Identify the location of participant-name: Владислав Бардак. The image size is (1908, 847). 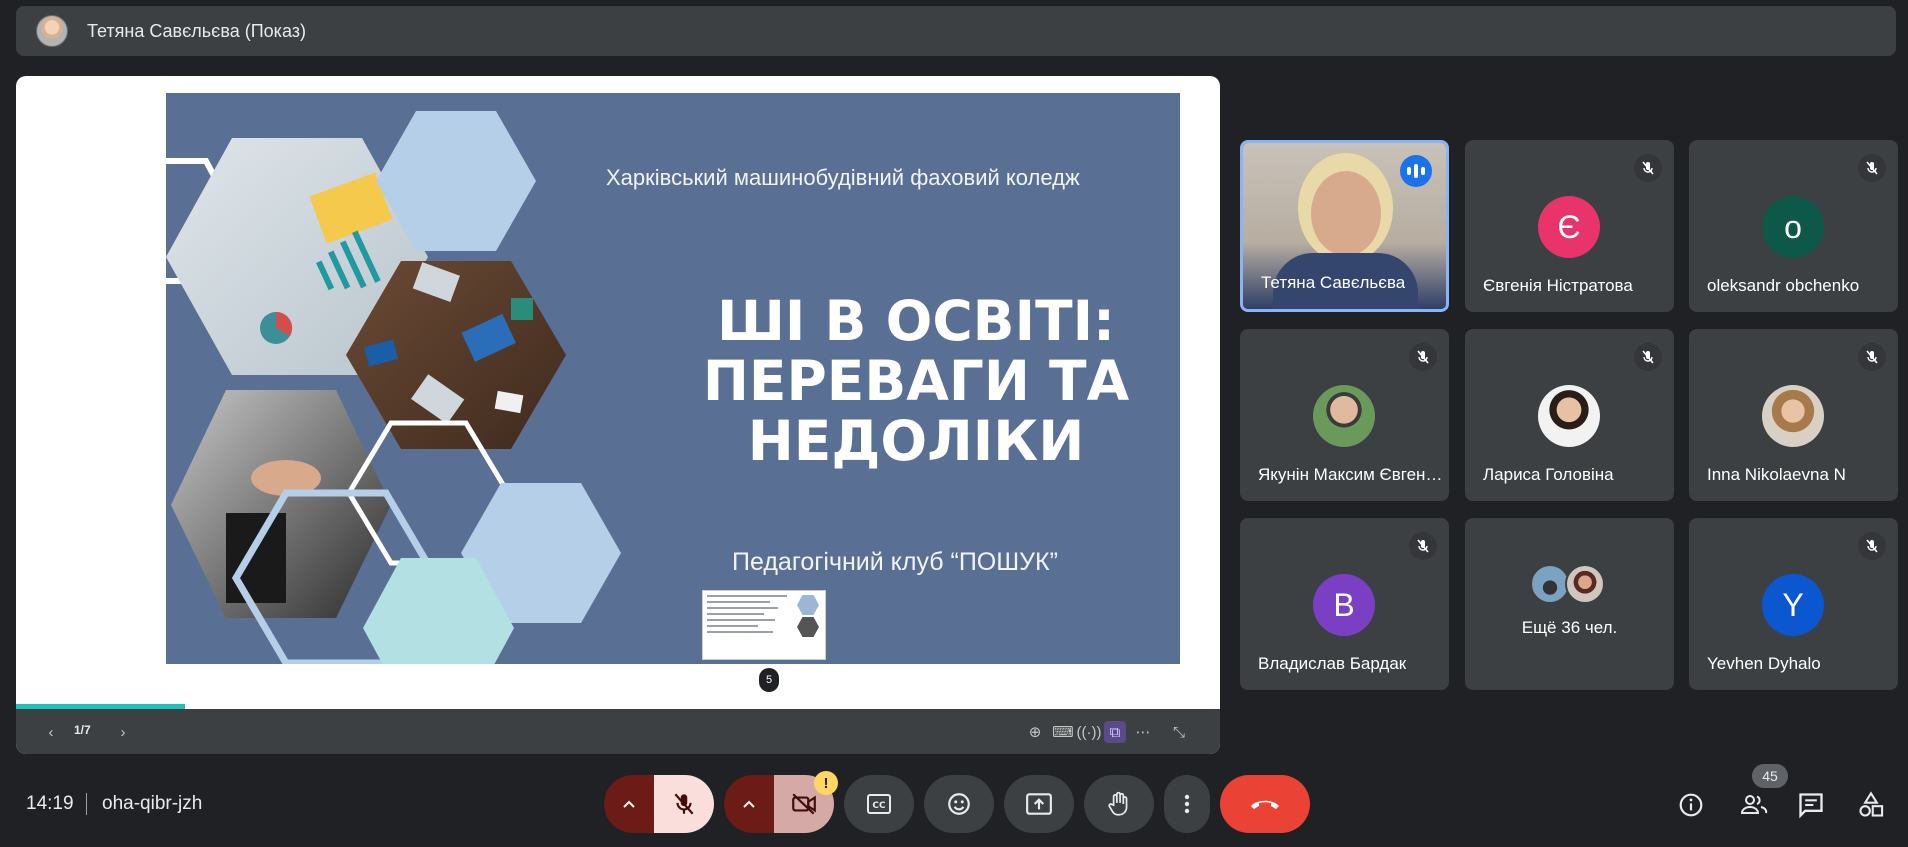
(1332, 663).